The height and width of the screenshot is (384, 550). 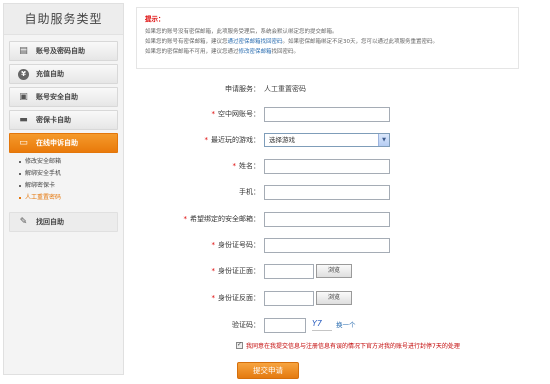 I want to click on id-front-label: * 身份证正面：, so click(x=236, y=271).